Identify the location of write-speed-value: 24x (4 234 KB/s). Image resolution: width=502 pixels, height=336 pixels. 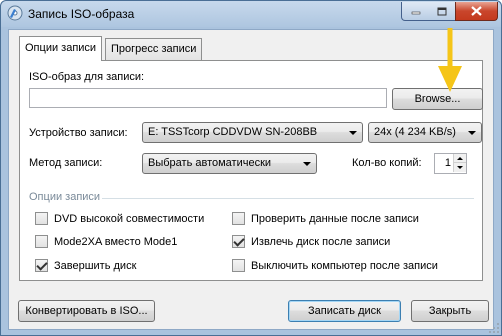
(415, 132).